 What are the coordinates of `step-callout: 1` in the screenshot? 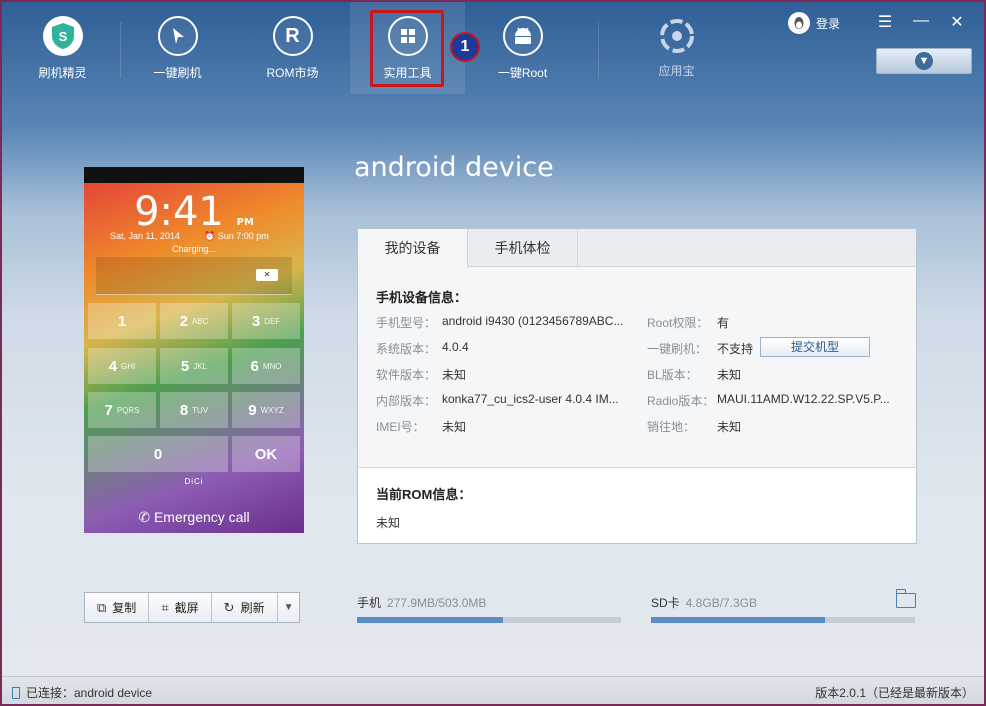 It's located at (465, 47).